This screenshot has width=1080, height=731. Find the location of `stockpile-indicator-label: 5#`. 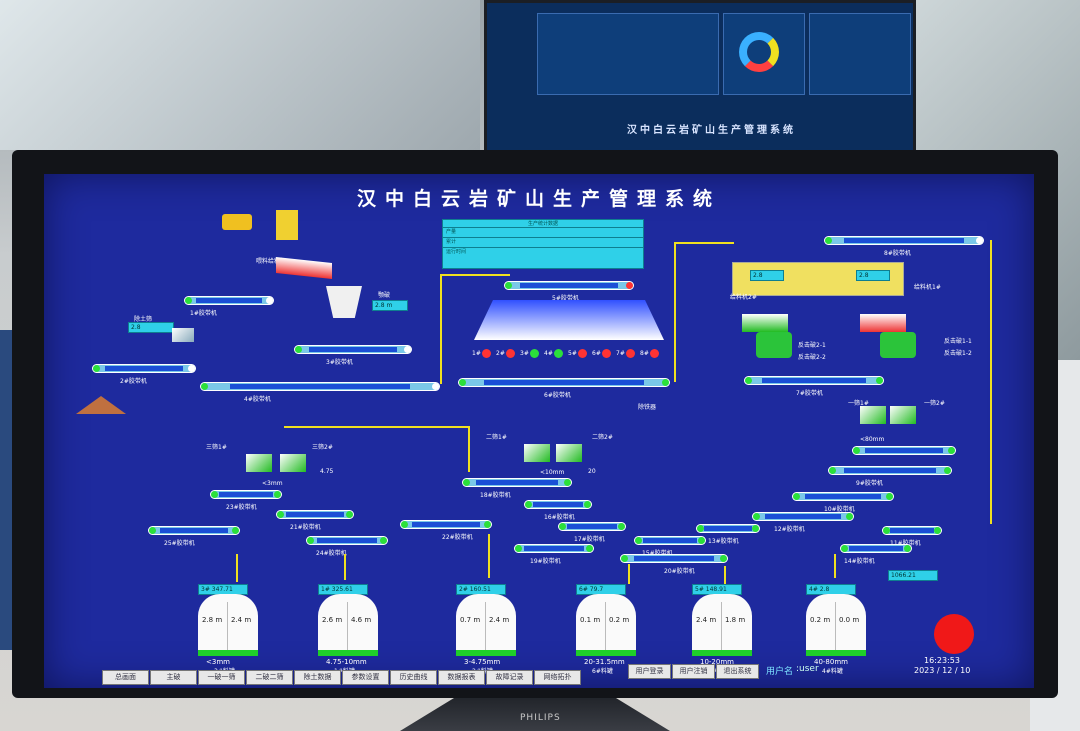

stockpile-indicator-label: 5# is located at coordinates (572, 353).